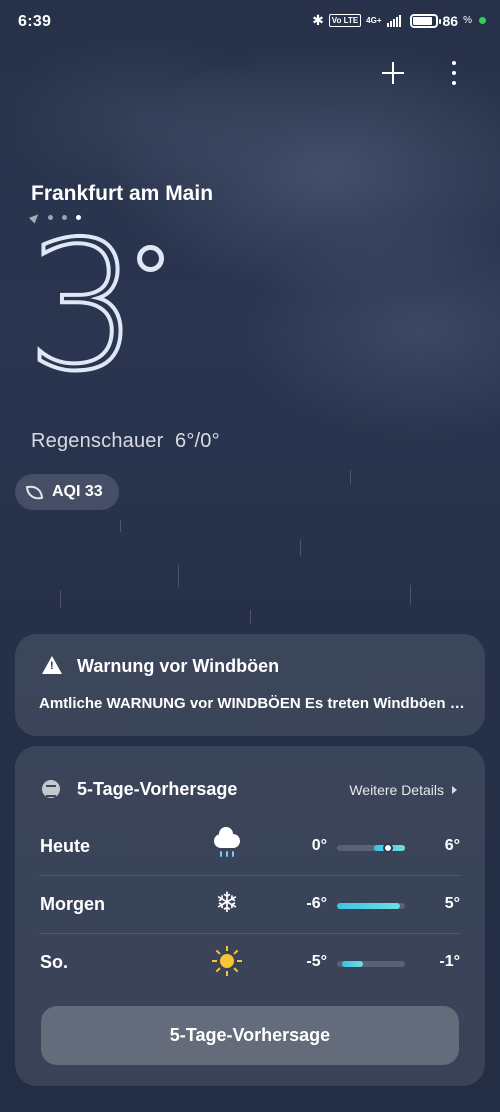  I want to click on signal-icon, so click(393, 20).